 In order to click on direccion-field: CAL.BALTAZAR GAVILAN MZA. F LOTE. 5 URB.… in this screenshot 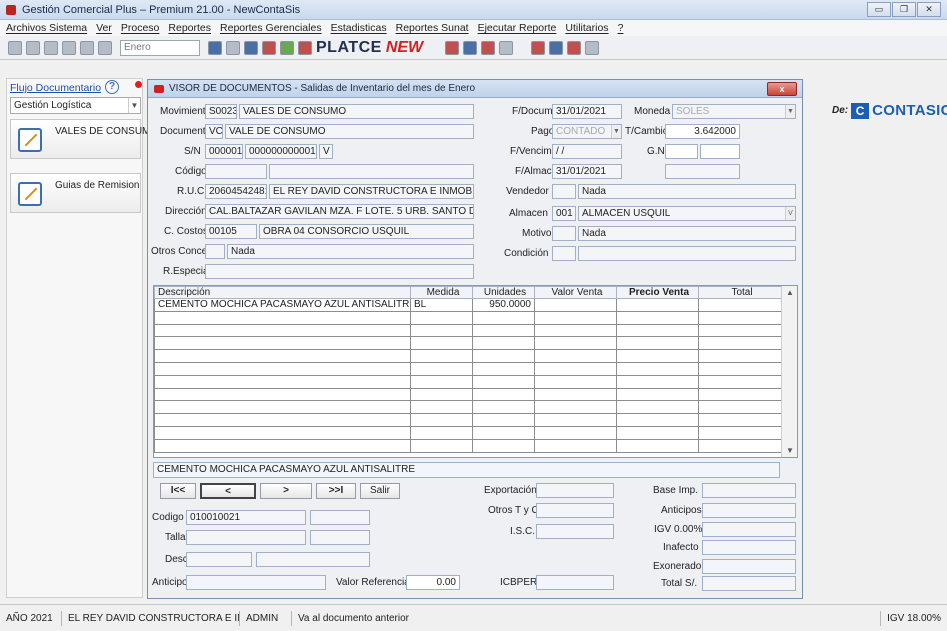, I will do `click(339, 211)`.